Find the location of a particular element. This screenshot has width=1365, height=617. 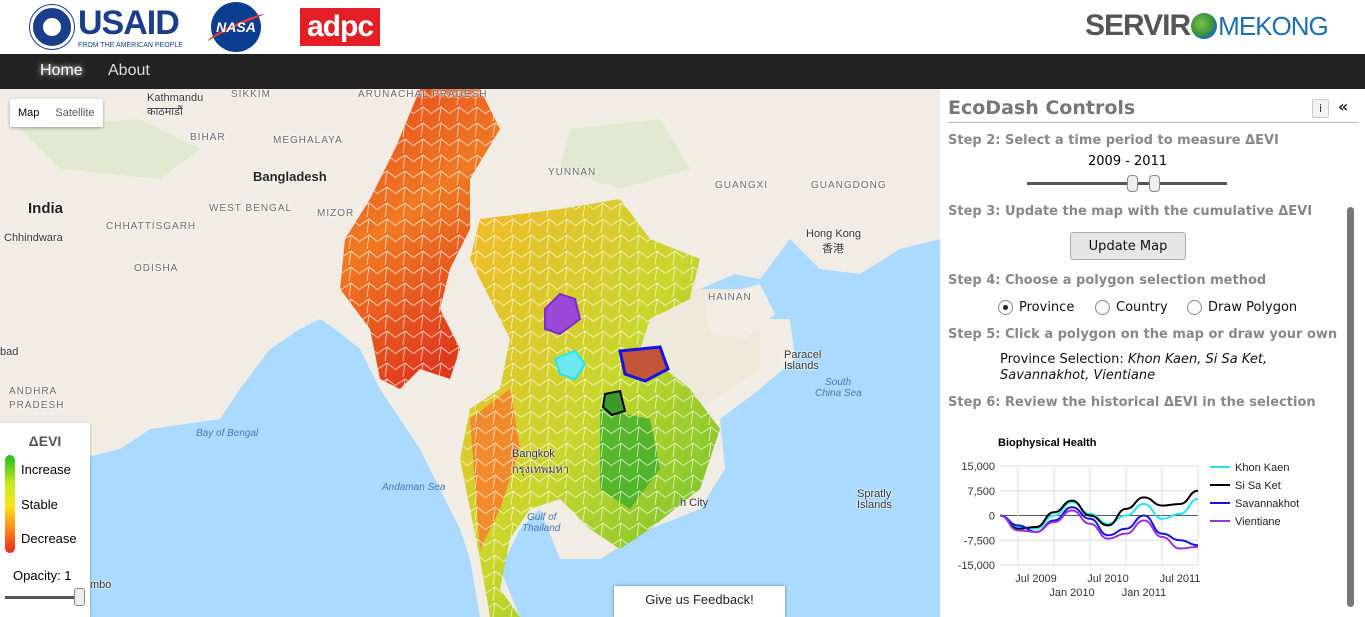

map-label: ARUNACHAL PRADESH is located at coordinates (423, 94).